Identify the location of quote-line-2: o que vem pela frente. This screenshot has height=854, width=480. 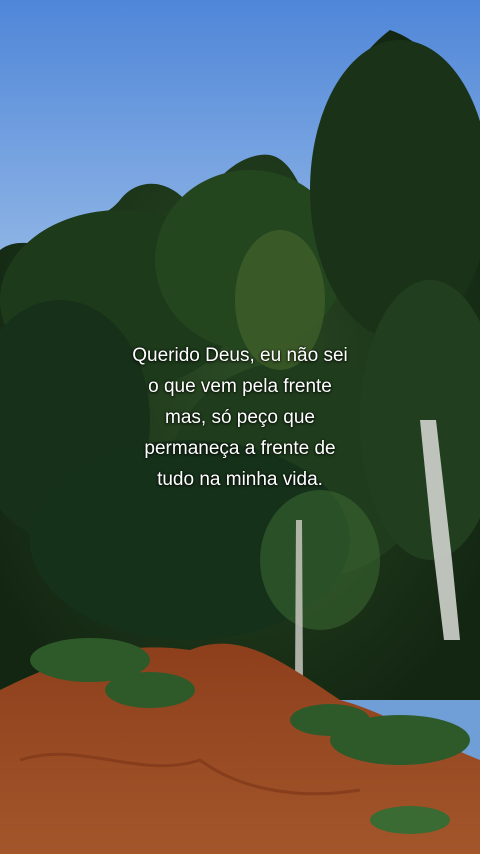
(240, 386).